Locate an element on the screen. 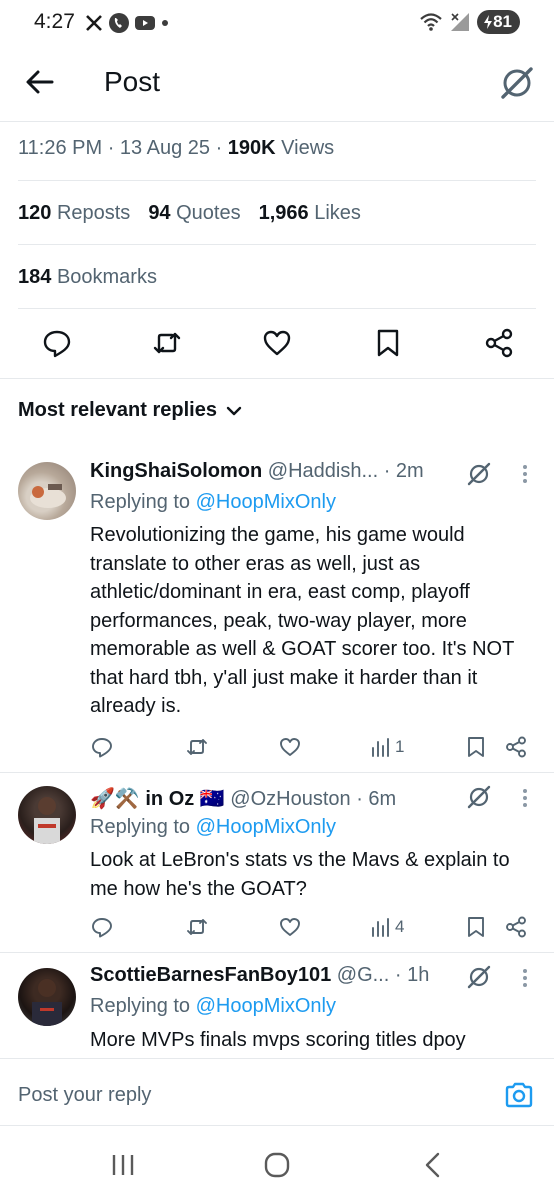  reply-time: · 1h is located at coordinates (412, 975).